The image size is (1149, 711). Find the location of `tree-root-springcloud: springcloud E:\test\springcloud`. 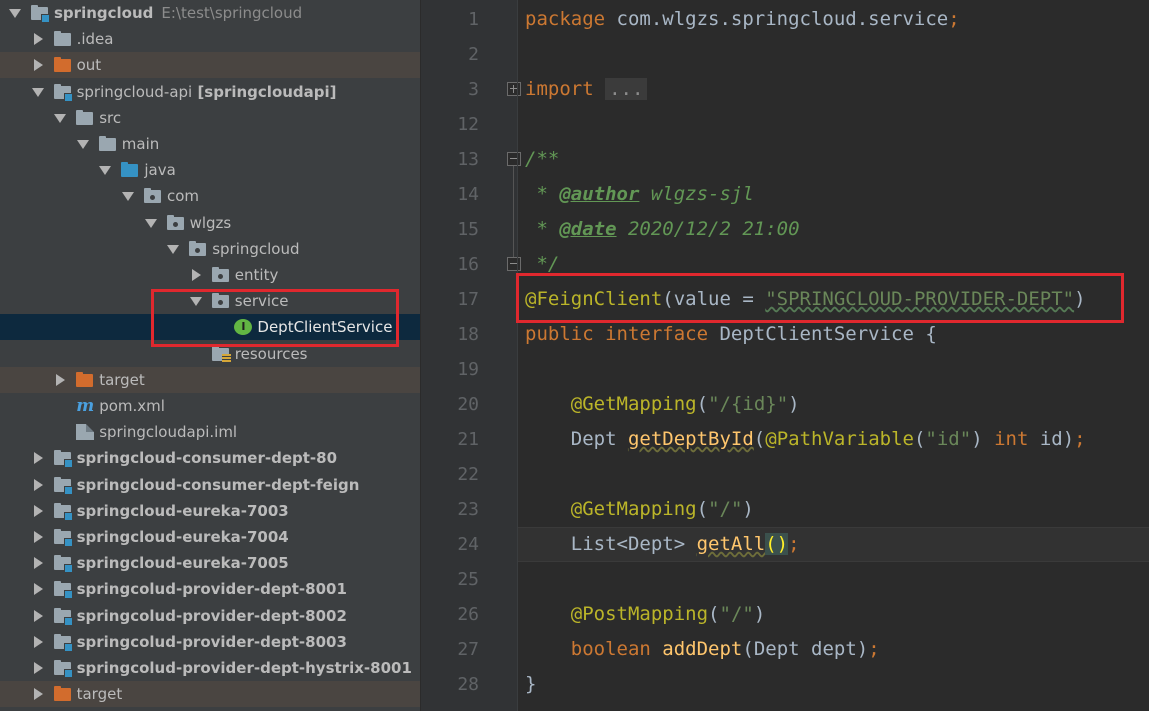

tree-root-springcloud: springcloud E:\test\springcloud is located at coordinates (210, 13).